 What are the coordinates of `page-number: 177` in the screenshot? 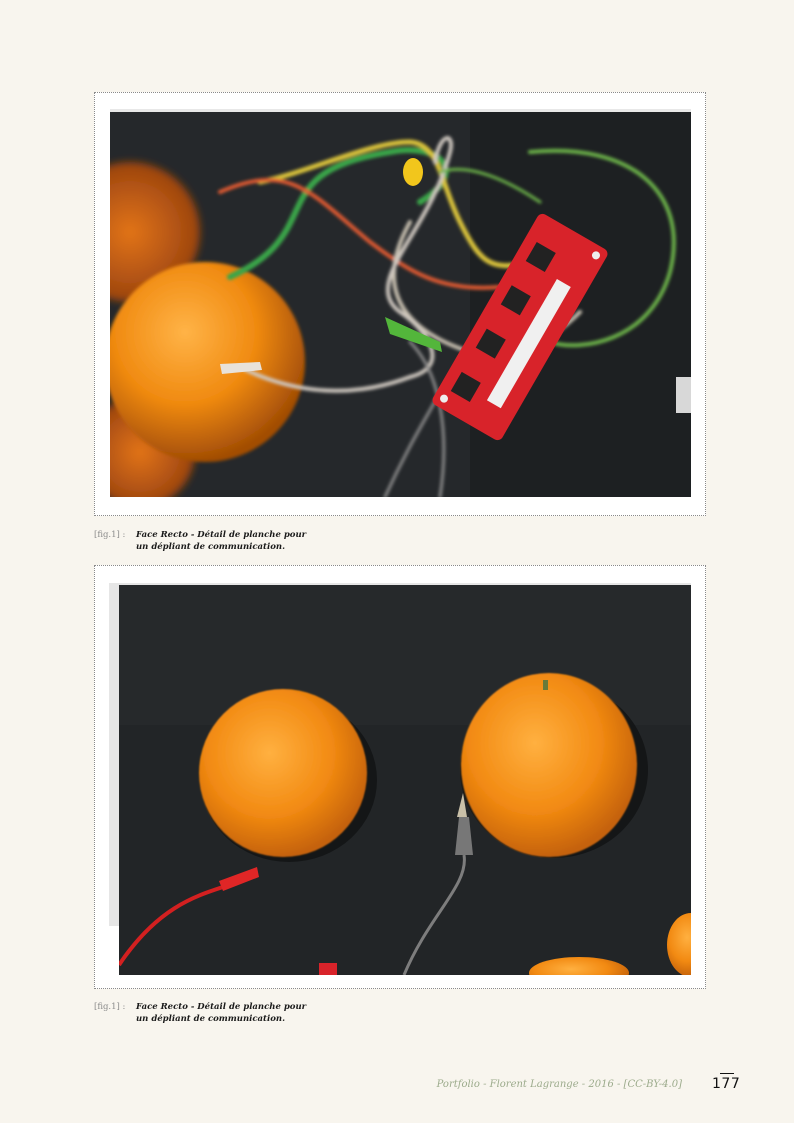 It's located at (726, 1084).